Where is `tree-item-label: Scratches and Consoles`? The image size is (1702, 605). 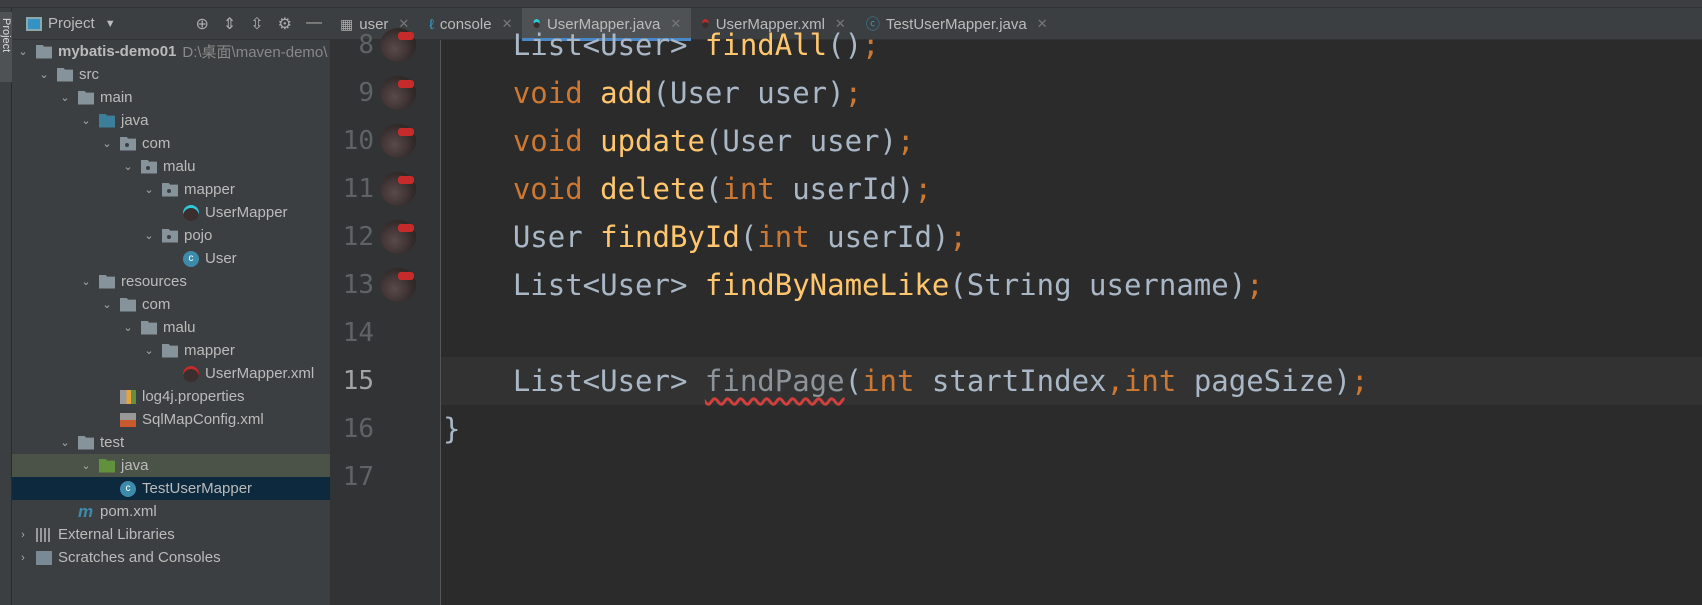
tree-item-label: Scratches and Consoles is located at coordinates (139, 557).